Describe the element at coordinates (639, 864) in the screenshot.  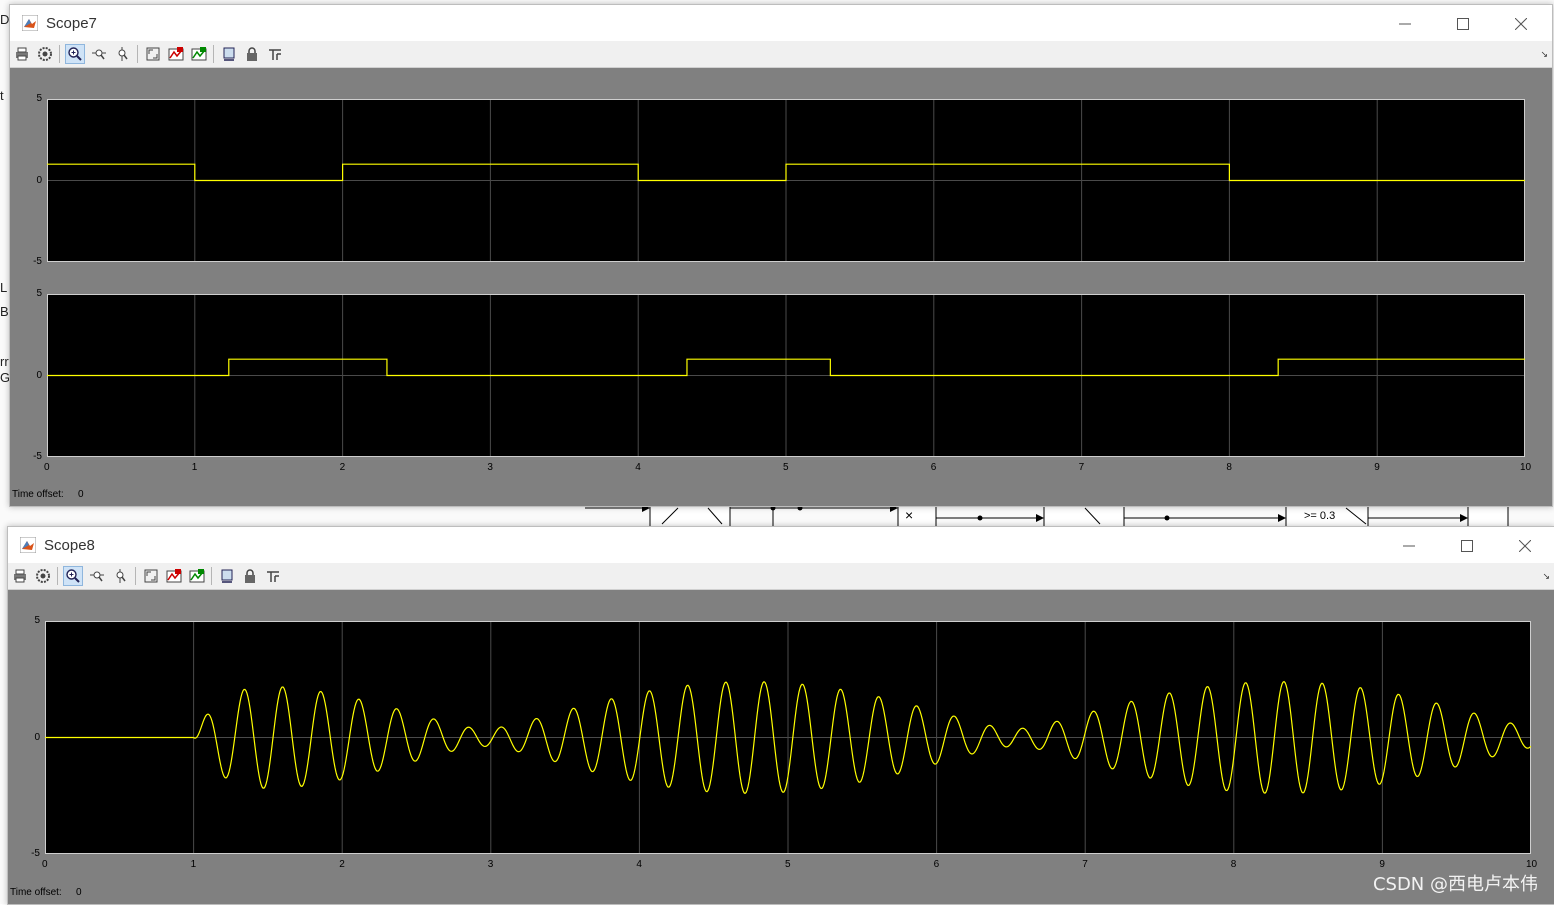
I see `x-tick-label: 4` at that location.